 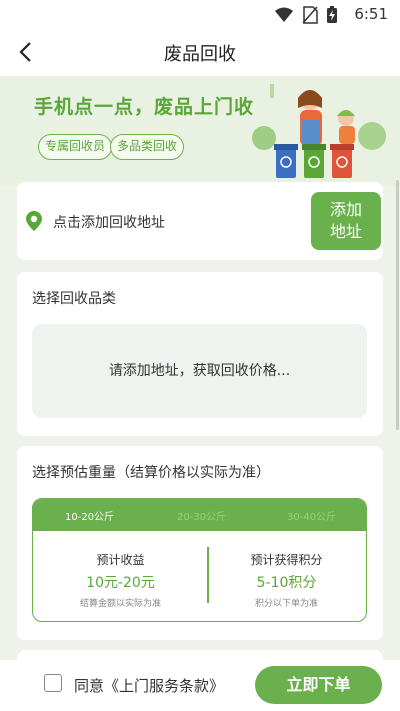 I want to click on income-label: 预计收益, so click(x=120, y=560).